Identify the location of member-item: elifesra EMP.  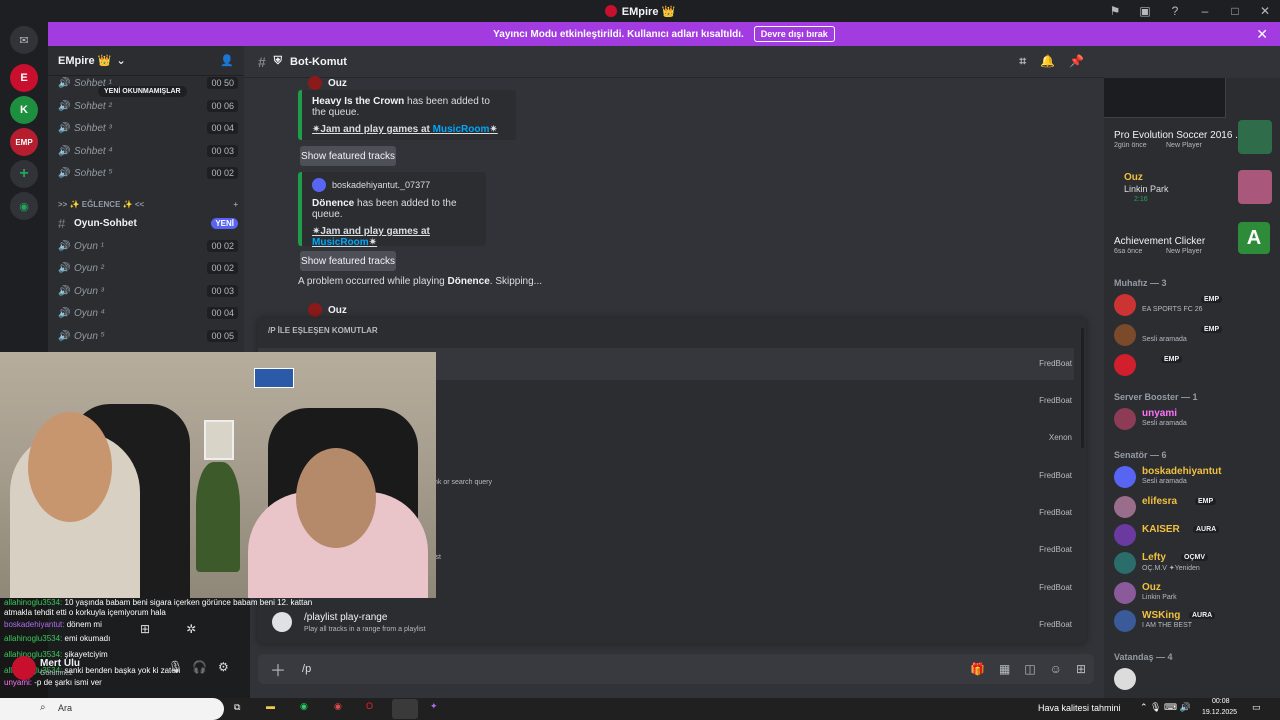
(1196, 508).